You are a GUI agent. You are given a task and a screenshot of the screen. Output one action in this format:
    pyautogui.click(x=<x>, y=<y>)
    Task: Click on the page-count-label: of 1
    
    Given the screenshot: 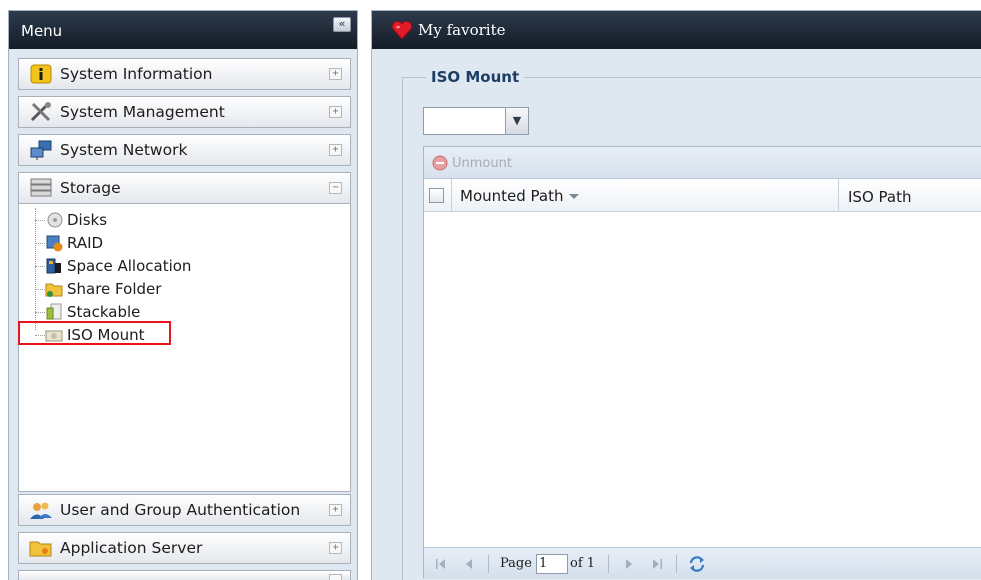 What is the action you would take?
    pyautogui.click(x=583, y=563)
    